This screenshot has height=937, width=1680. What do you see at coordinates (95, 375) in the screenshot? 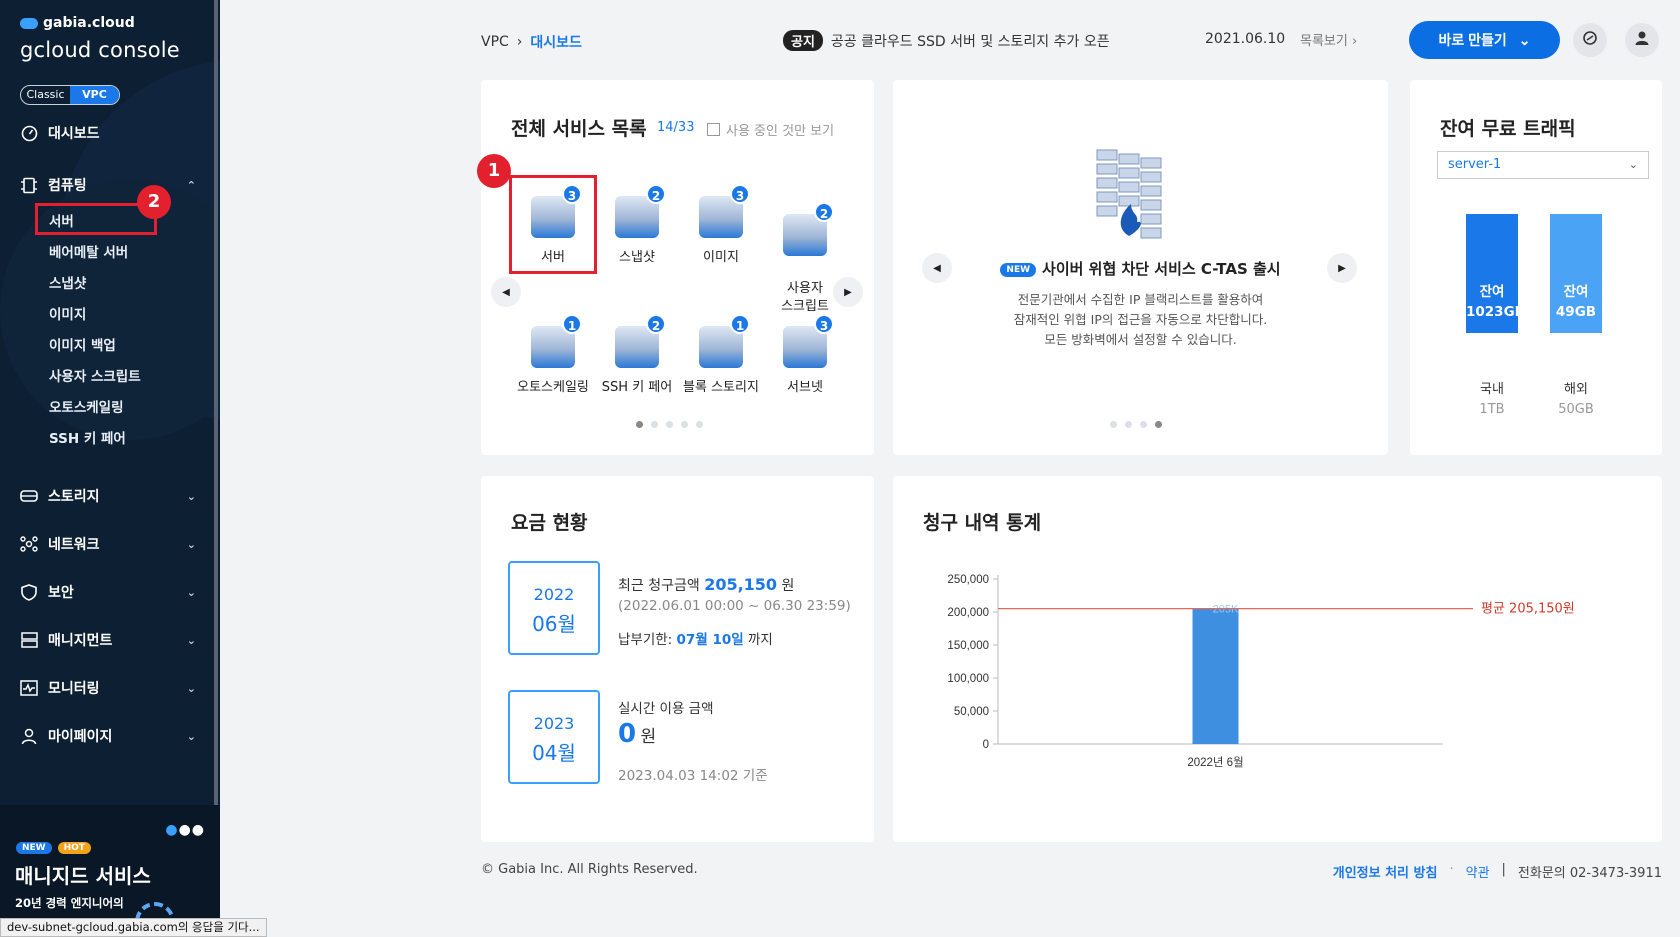
I see `sidebar-item-user-script: 사용자 스크립트` at bounding box center [95, 375].